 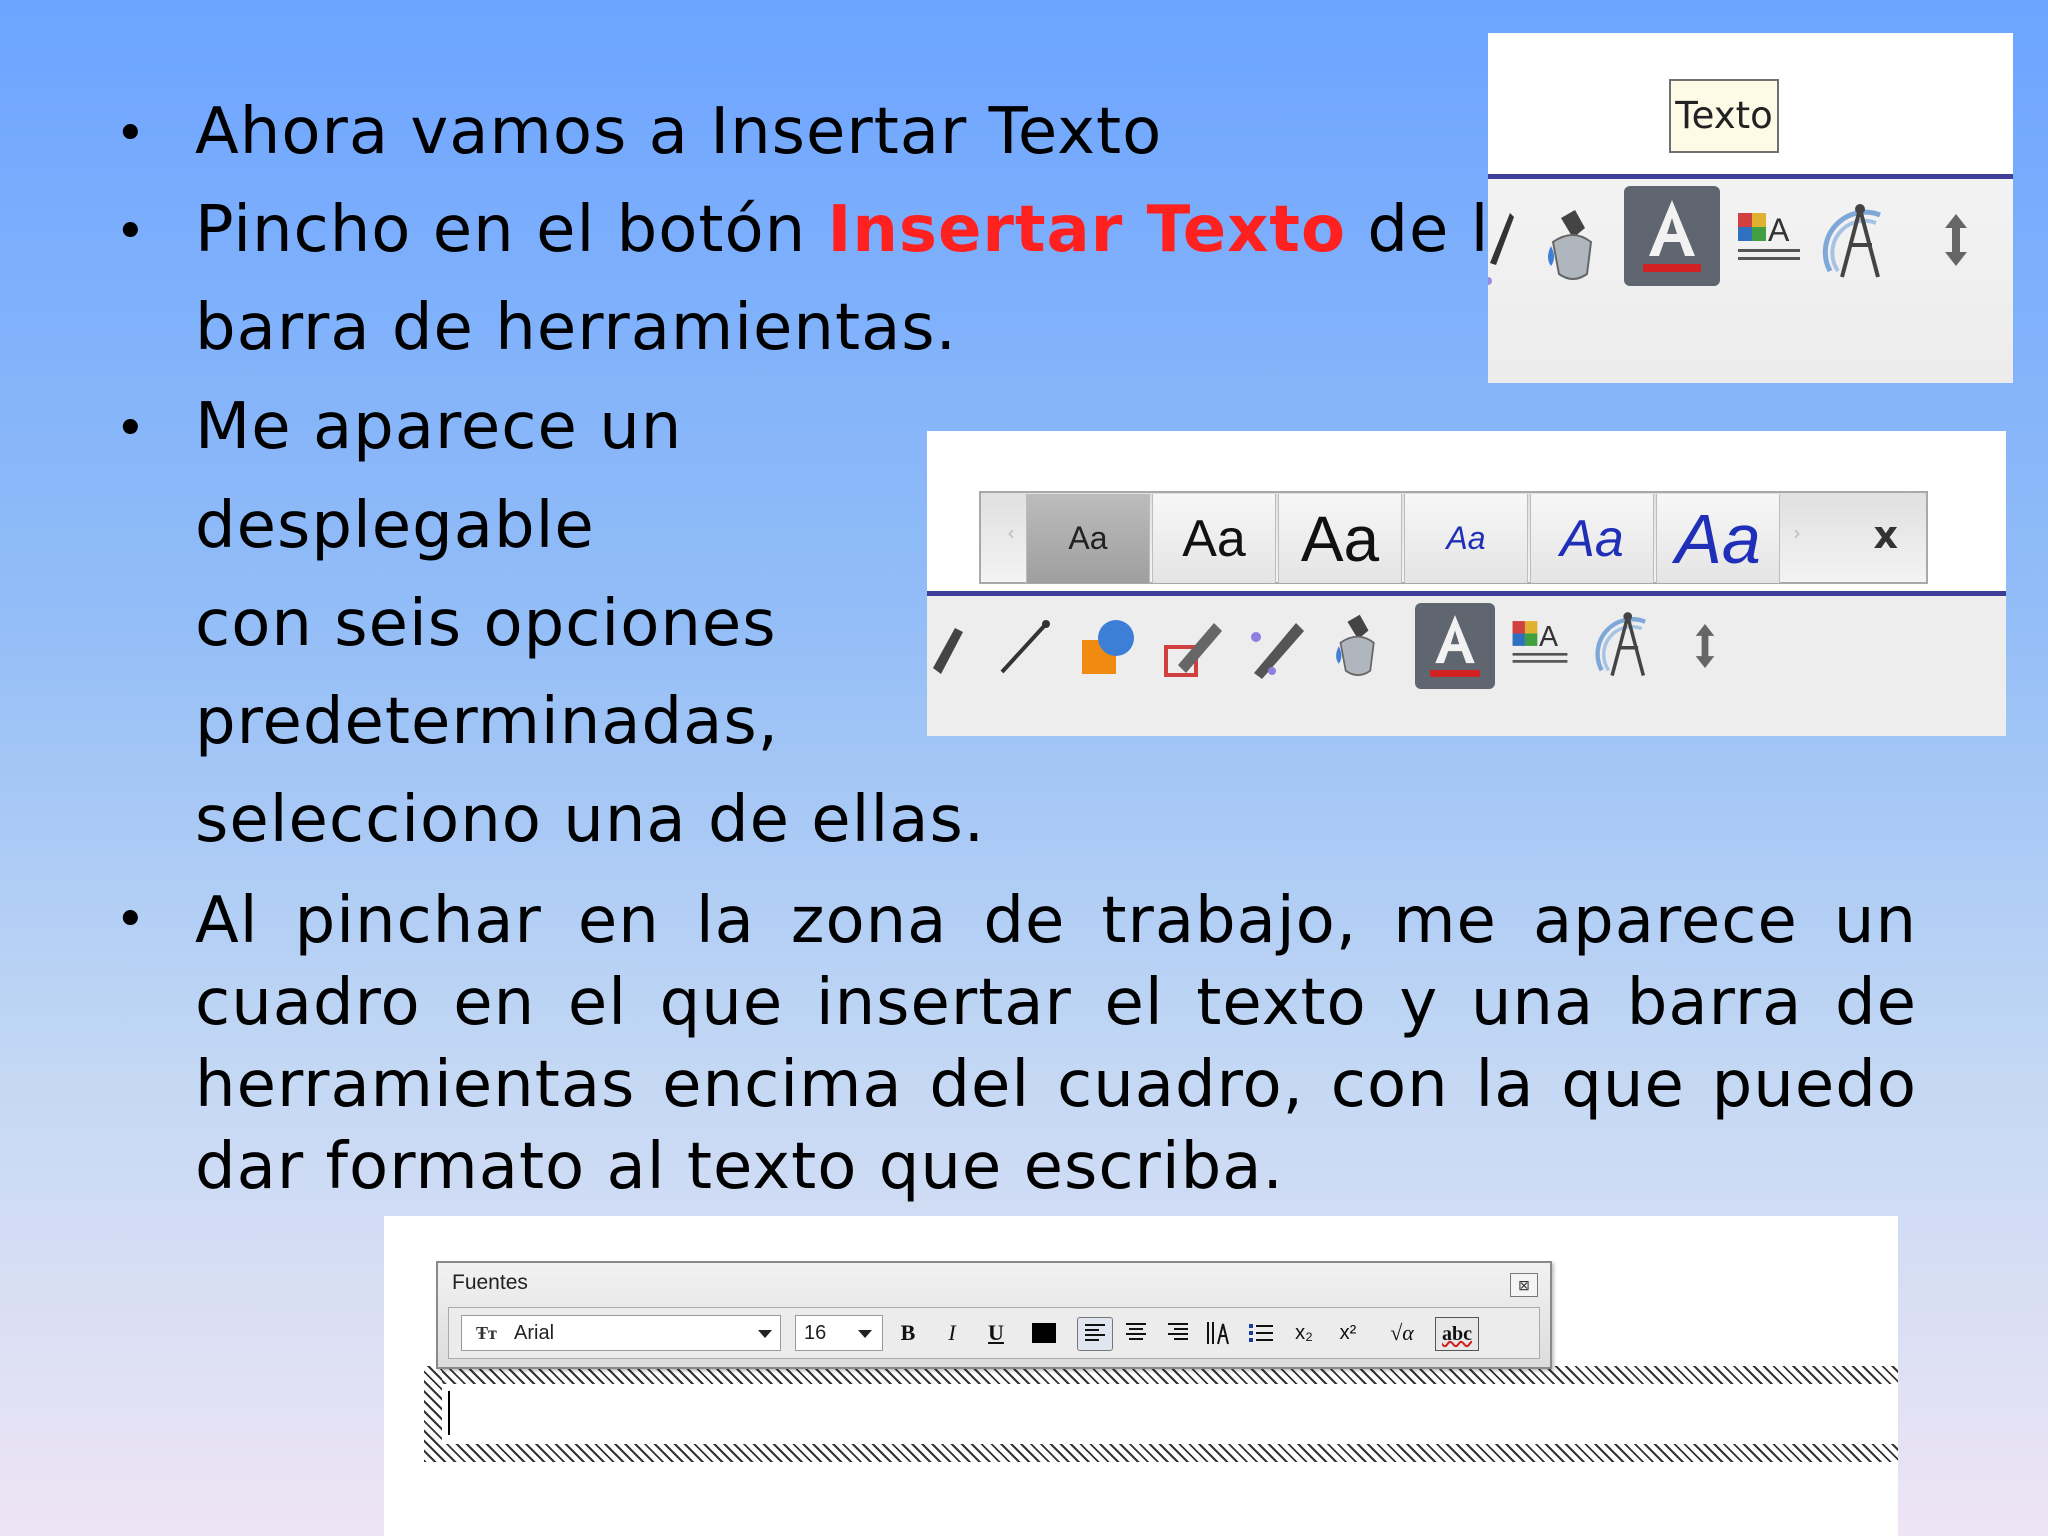 What do you see at coordinates (1214, 538) in the screenshot?
I see `style-option-2: Aa` at bounding box center [1214, 538].